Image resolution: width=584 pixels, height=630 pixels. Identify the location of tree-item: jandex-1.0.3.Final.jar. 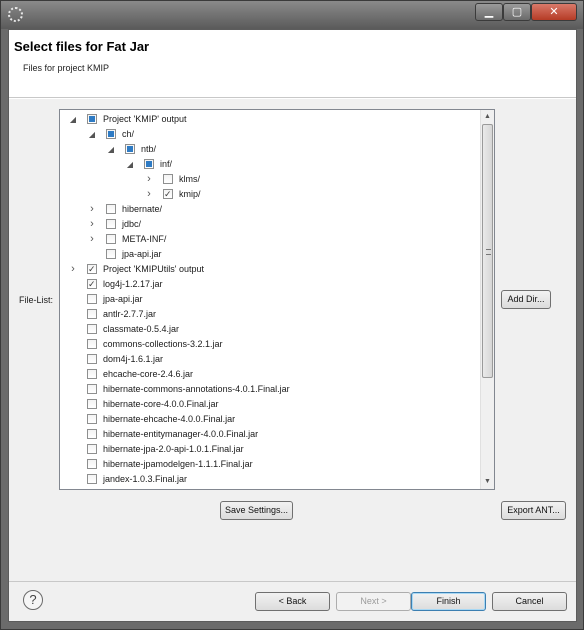
(270, 479).